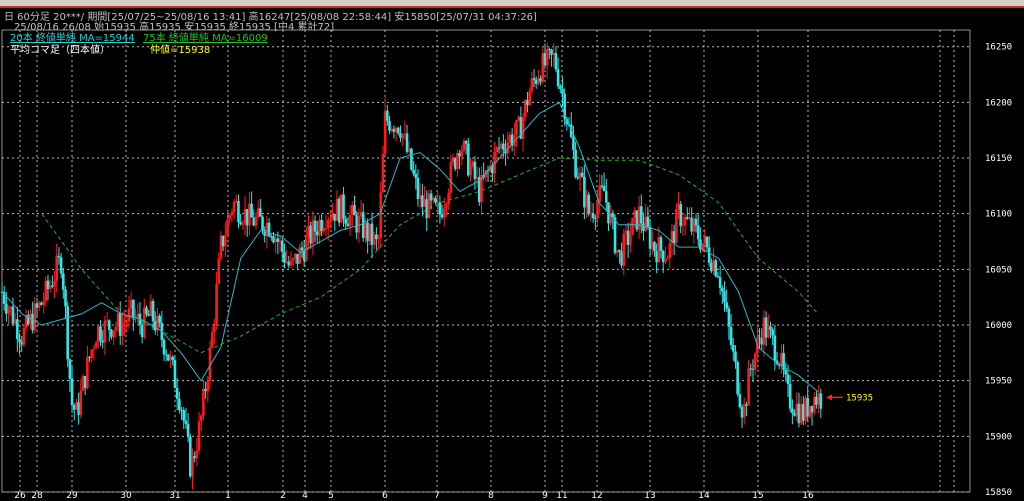  I want to click on x-tick-label: 16, so click(808, 496).